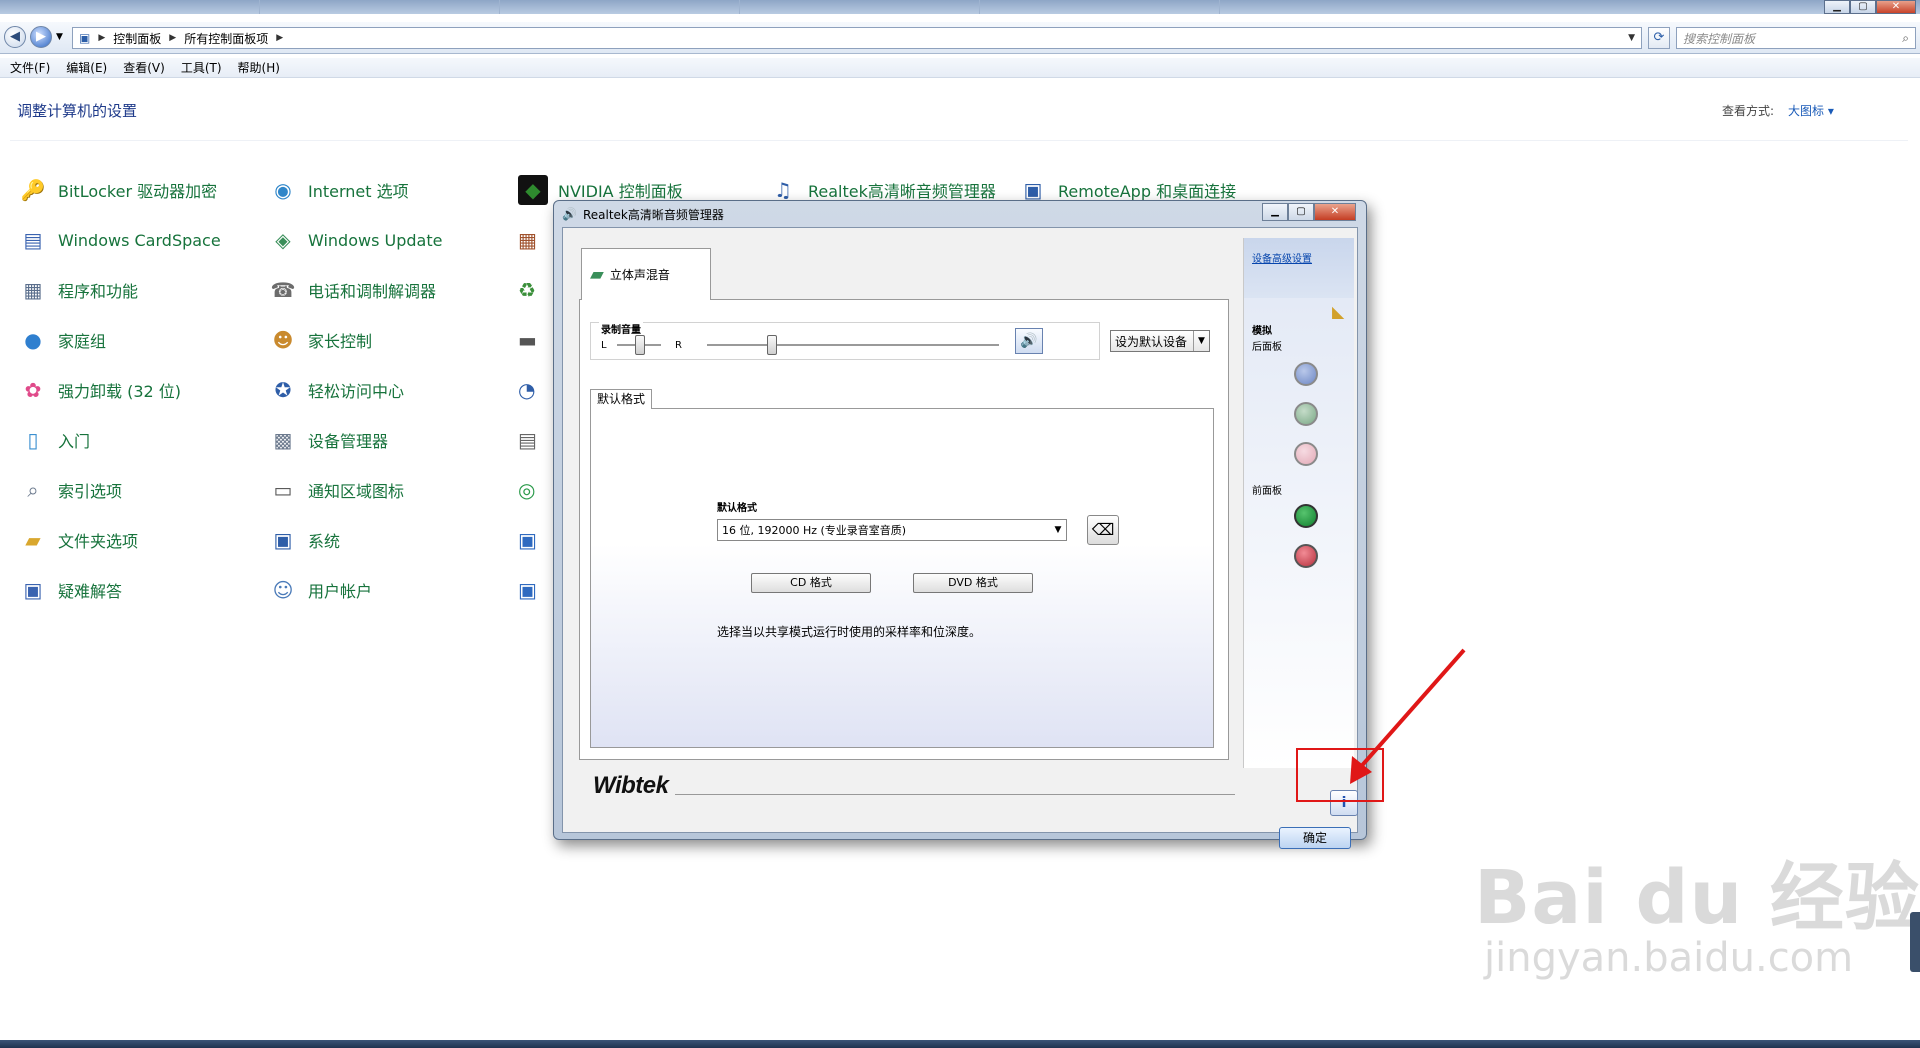  I want to click on network-icon: ▣, so click(527, 590).